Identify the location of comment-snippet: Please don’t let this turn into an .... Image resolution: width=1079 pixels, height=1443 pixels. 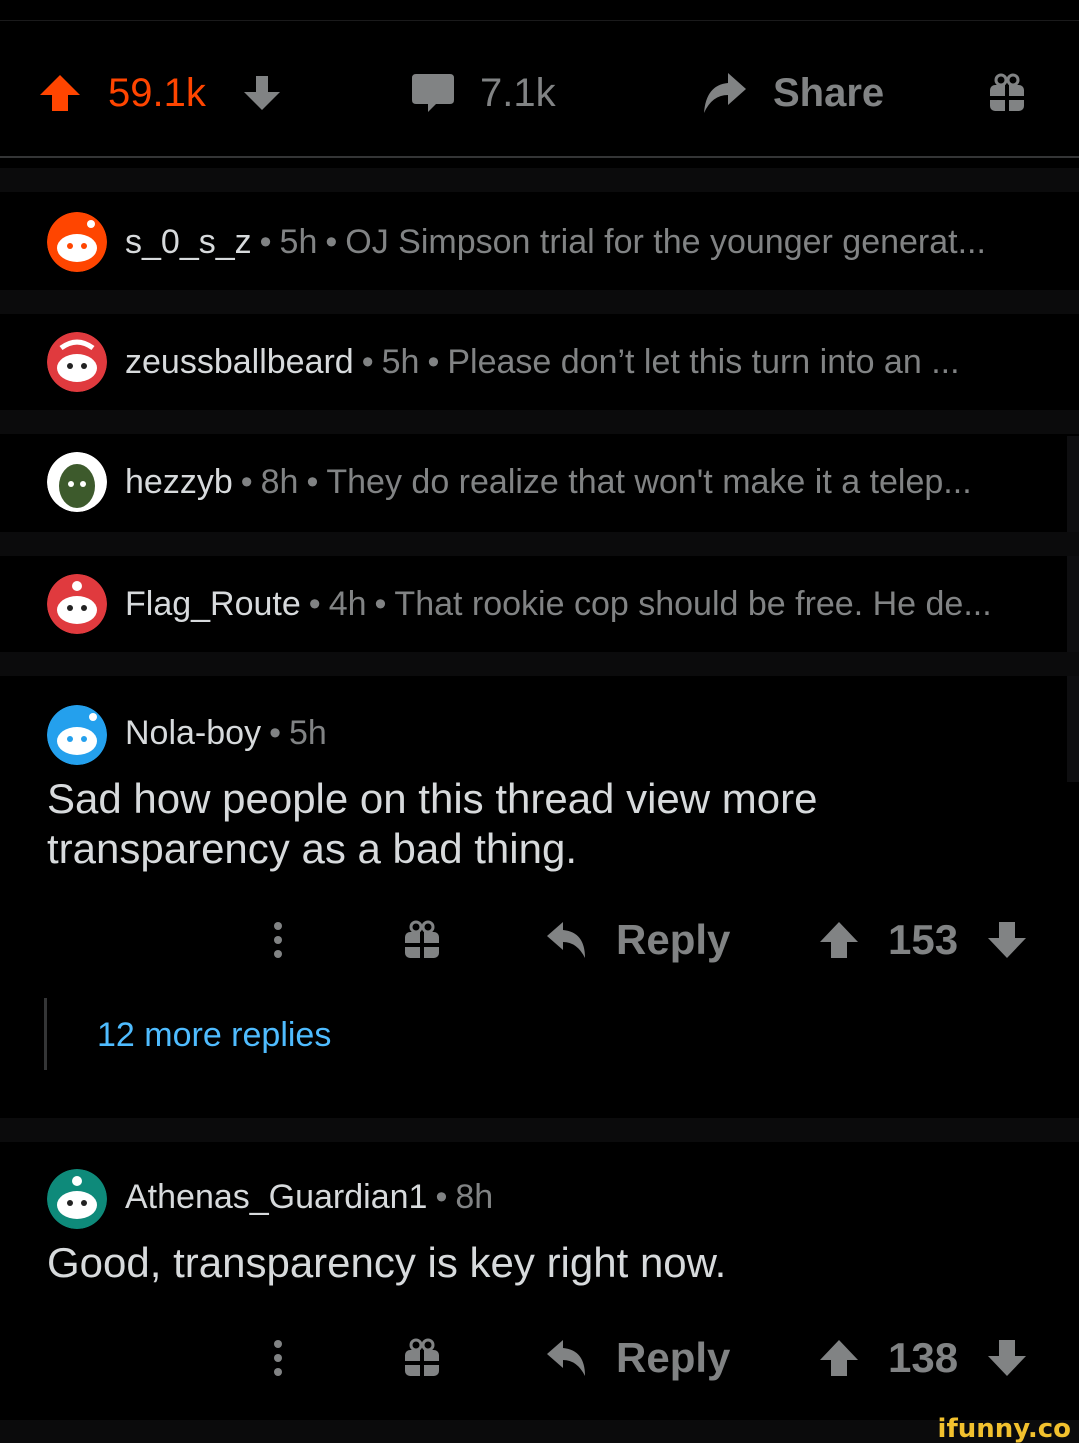
(703, 361).